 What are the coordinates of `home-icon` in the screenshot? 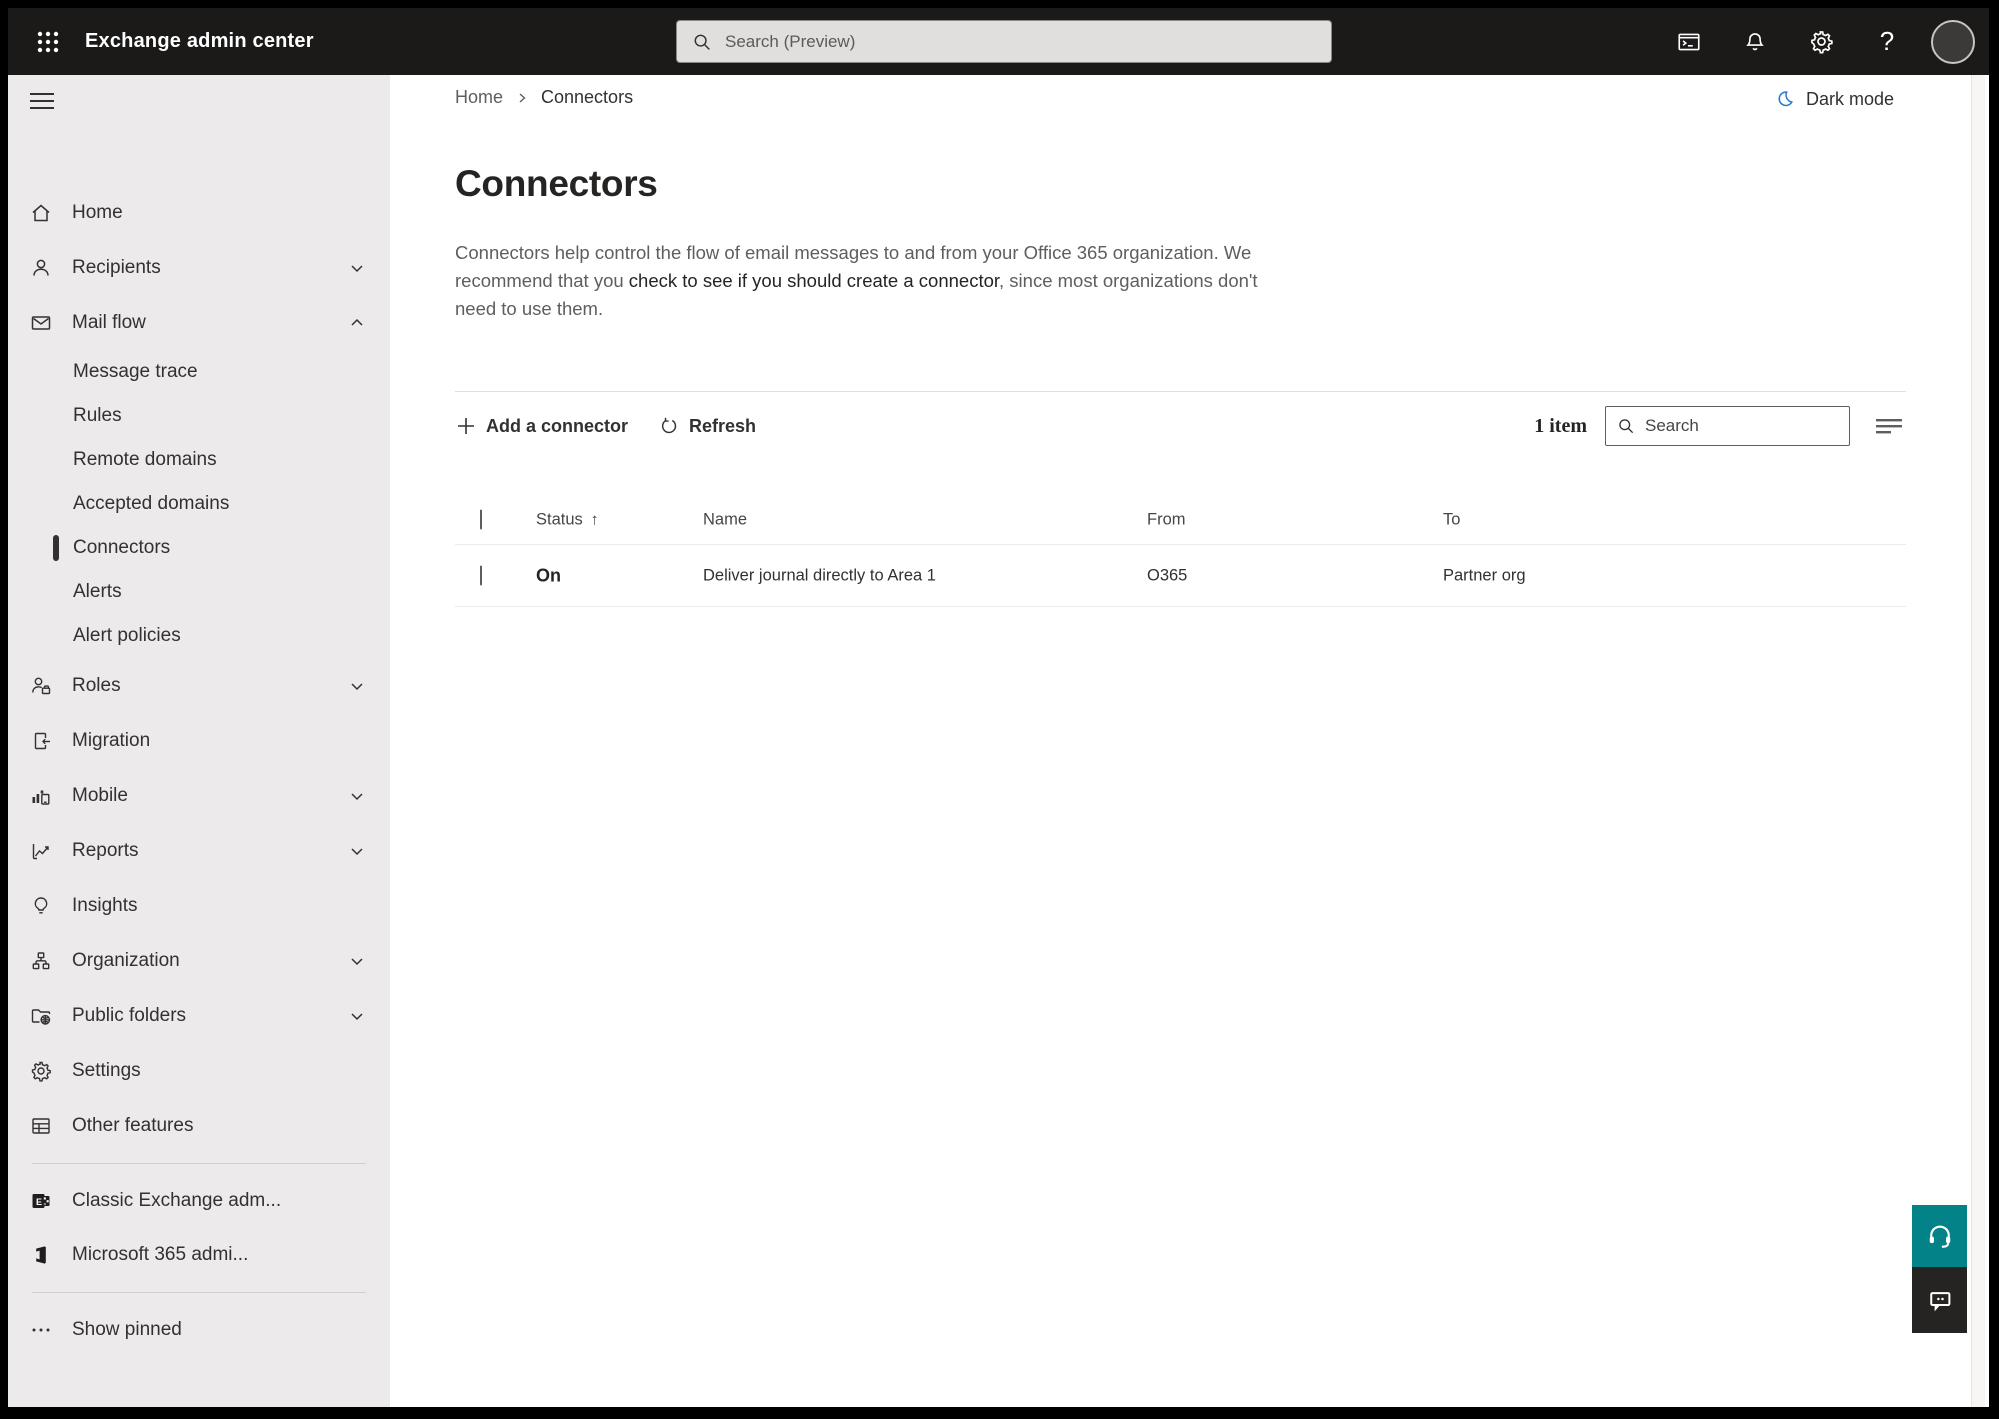 It's located at (41, 213).